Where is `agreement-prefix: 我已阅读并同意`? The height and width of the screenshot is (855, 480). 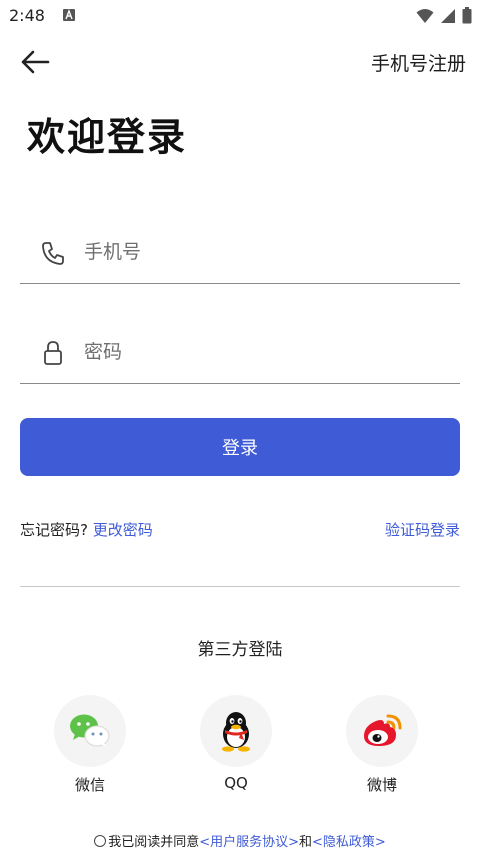
agreement-prefix: 我已阅读并同意 is located at coordinates (154, 842).